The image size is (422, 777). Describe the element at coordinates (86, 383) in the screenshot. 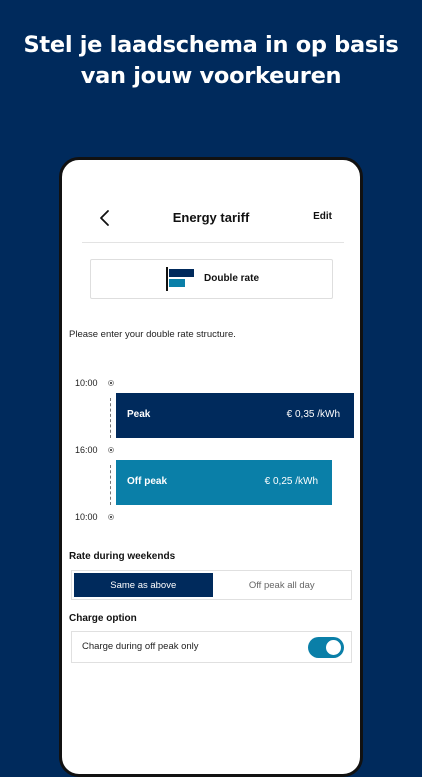

I see `time-label-start: 10:00` at that location.